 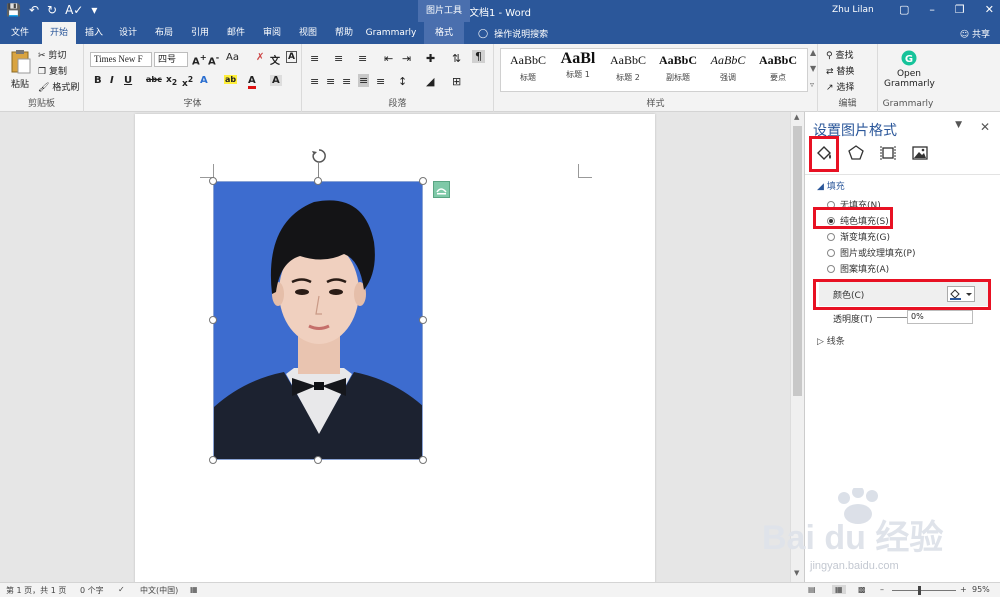 What do you see at coordinates (59, 33) in the screenshot?
I see `tab-home: 开始` at bounding box center [59, 33].